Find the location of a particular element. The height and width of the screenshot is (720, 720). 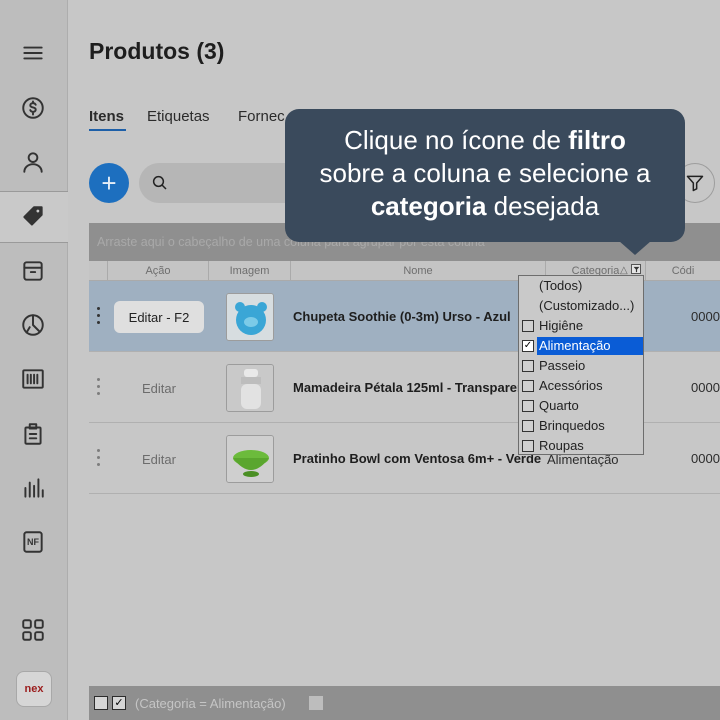

menu-icon is located at coordinates (33, 53).